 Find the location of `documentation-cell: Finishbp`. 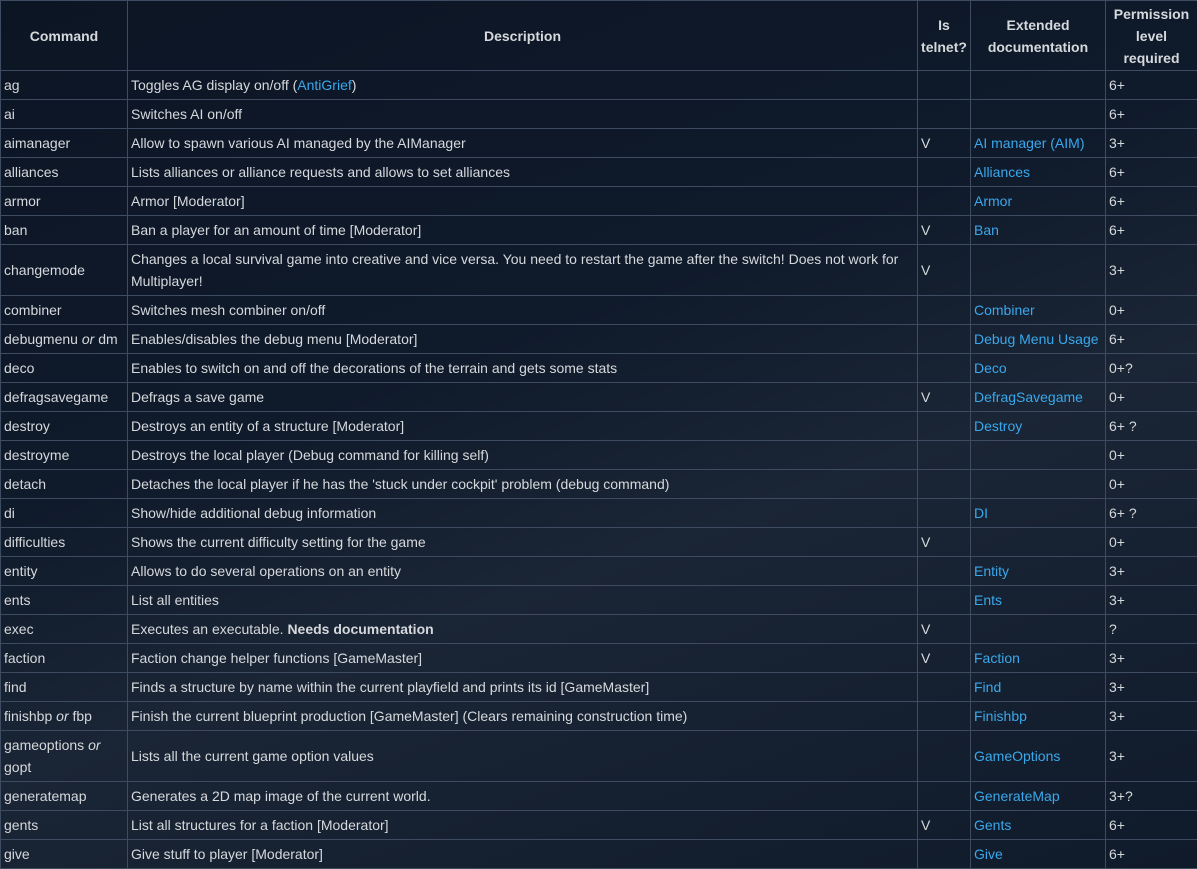

documentation-cell: Finishbp is located at coordinates (1038, 716).